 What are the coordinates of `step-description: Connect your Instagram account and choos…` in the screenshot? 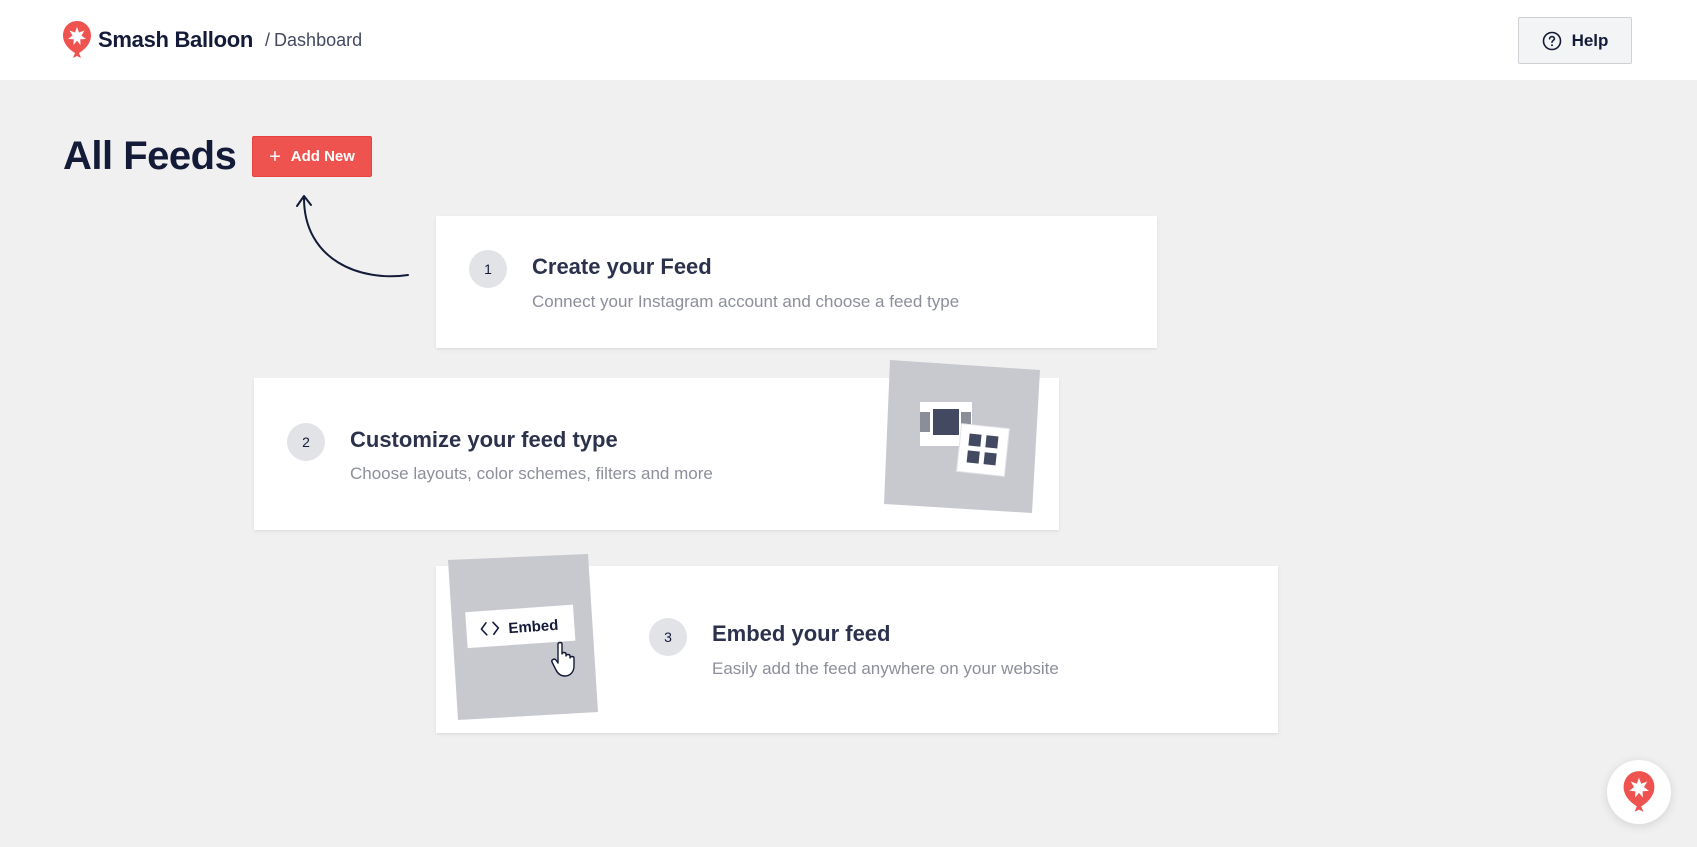 It's located at (746, 301).